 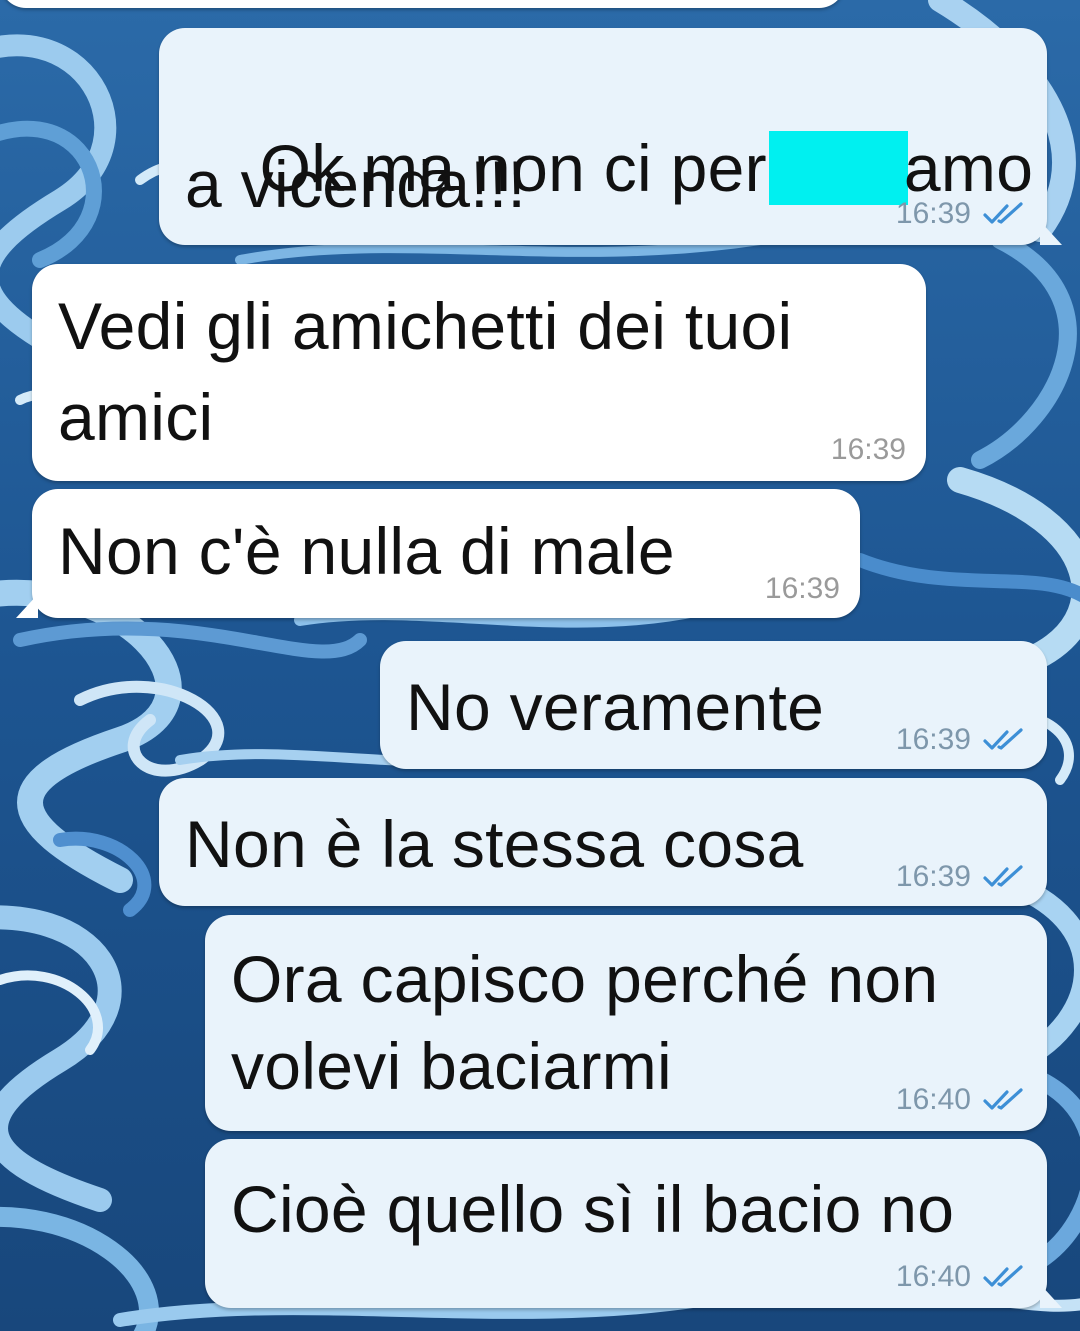 I want to click on message-bubble-outgoing: Ok ma non ci per amo a vicenda!!! 16:39, so click(x=603, y=136).